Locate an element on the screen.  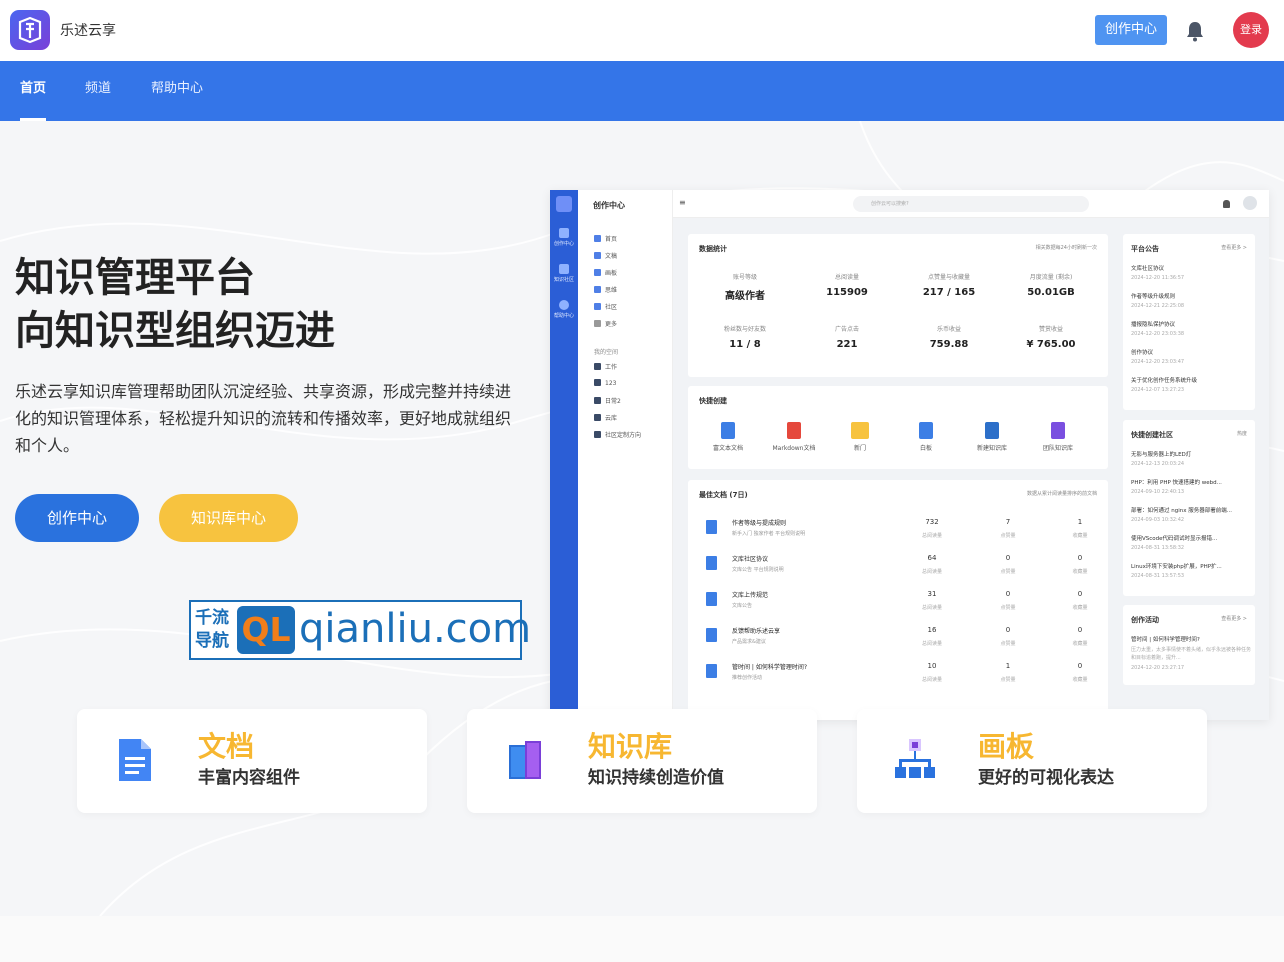
announcement-date: 2024-12-20 11:36:57 is located at coordinates (1158, 278).